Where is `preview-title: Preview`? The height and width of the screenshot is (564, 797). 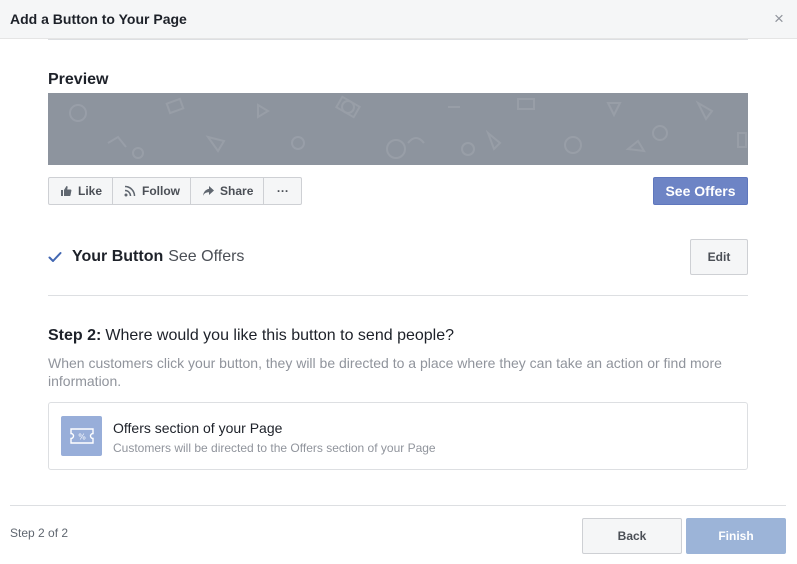
preview-title: Preview is located at coordinates (78, 79).